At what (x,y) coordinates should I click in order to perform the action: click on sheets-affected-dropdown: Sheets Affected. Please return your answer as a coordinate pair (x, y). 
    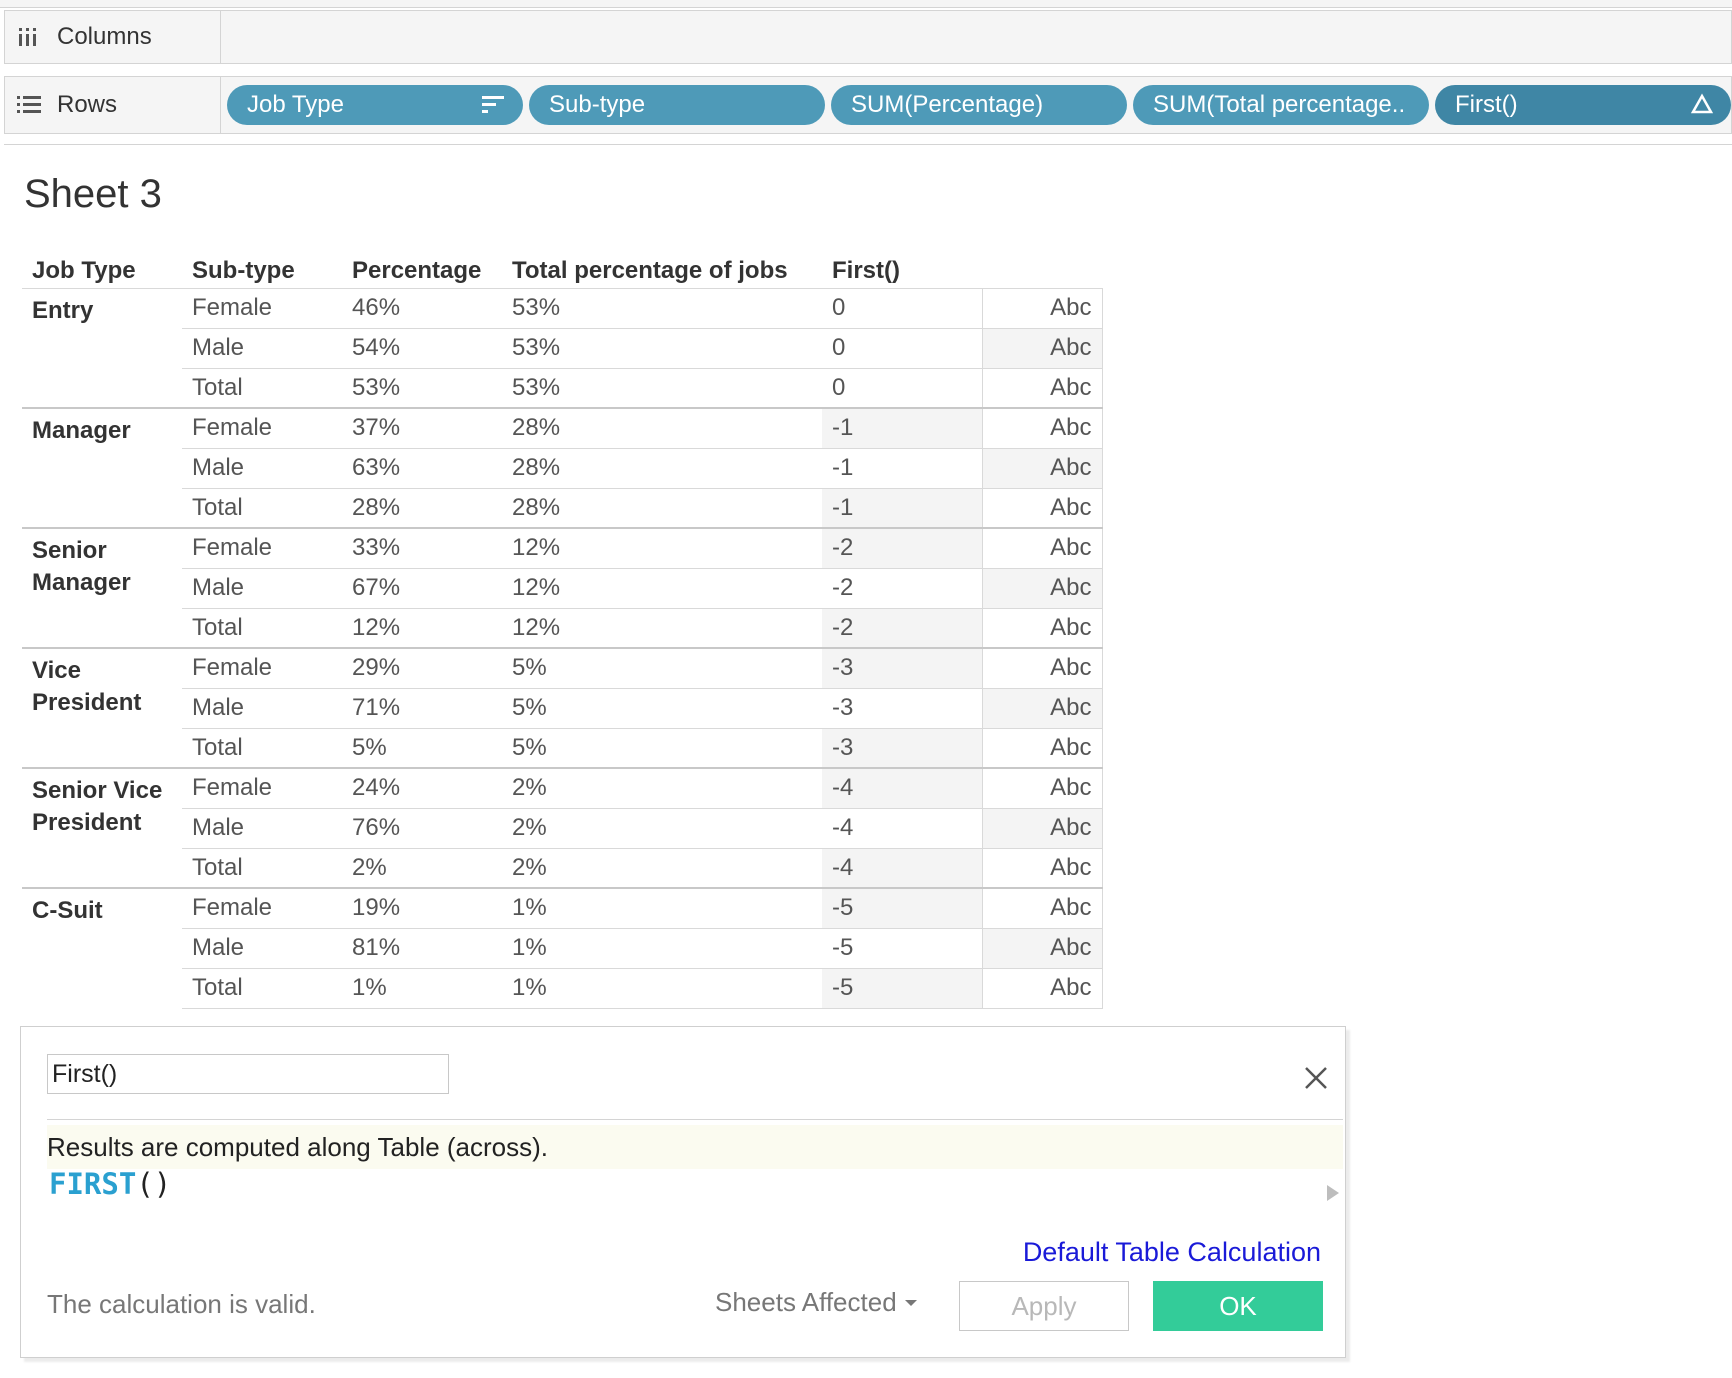
    Looking at the image, I should click on (816, 1302).